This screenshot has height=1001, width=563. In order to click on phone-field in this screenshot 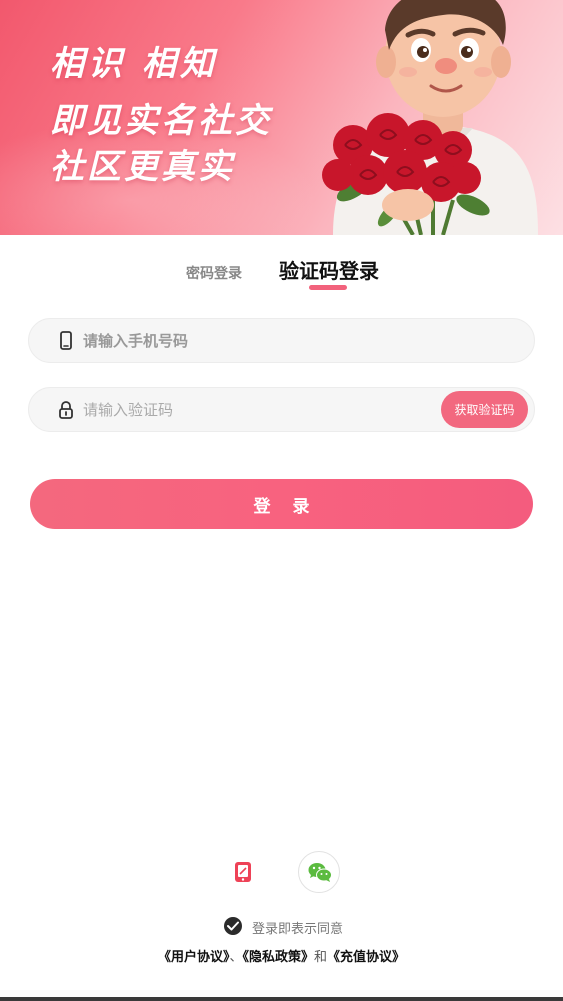, I will do `click(281, 340)`.